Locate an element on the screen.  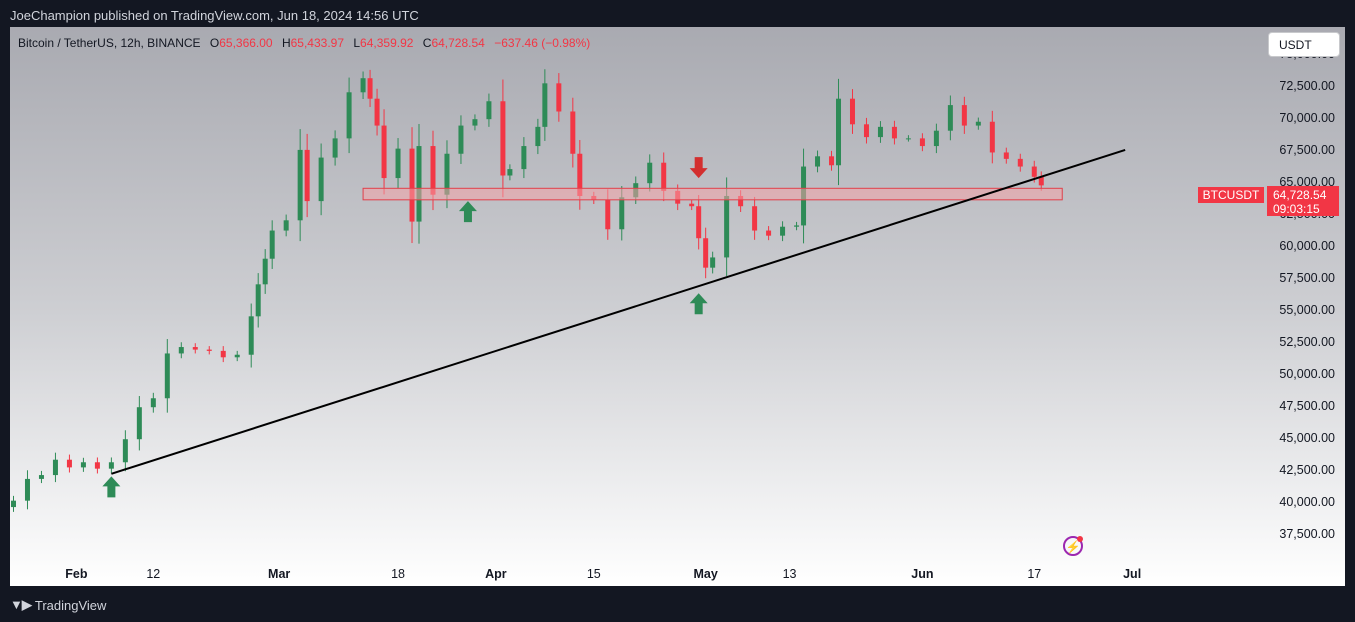
y-tick-label: 67,500.00 is located at coordinates (1307, 150).